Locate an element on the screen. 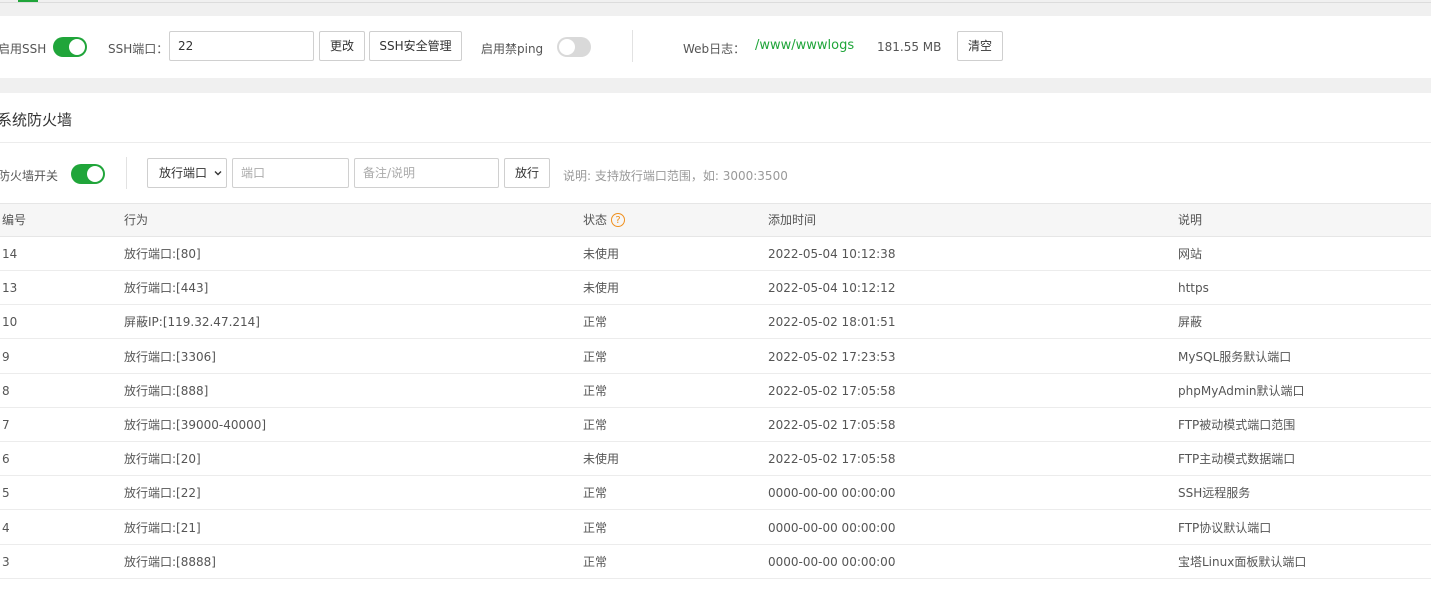 The image size is (1431, 605). web-log-path-link: /www/wwwlogs is located at coordinates (804, 45).